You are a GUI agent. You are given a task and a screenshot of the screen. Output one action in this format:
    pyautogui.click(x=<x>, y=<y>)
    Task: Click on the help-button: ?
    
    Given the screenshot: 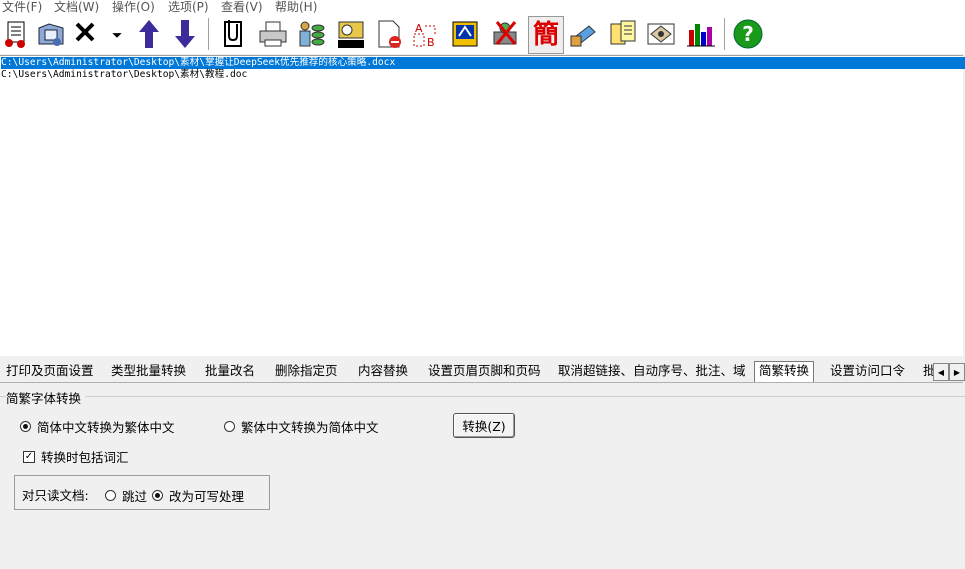 What is the action you would take?
    pyautogui.click(x=748, y=34)
    